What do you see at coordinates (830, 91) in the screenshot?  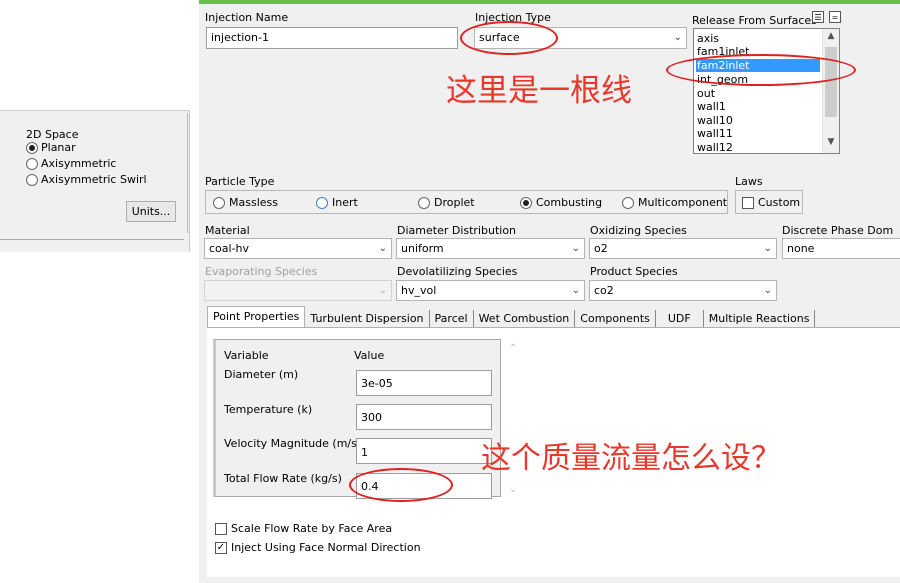 I see `list-scrollbar: ▲ ▼` at bounding box center [830, 91].